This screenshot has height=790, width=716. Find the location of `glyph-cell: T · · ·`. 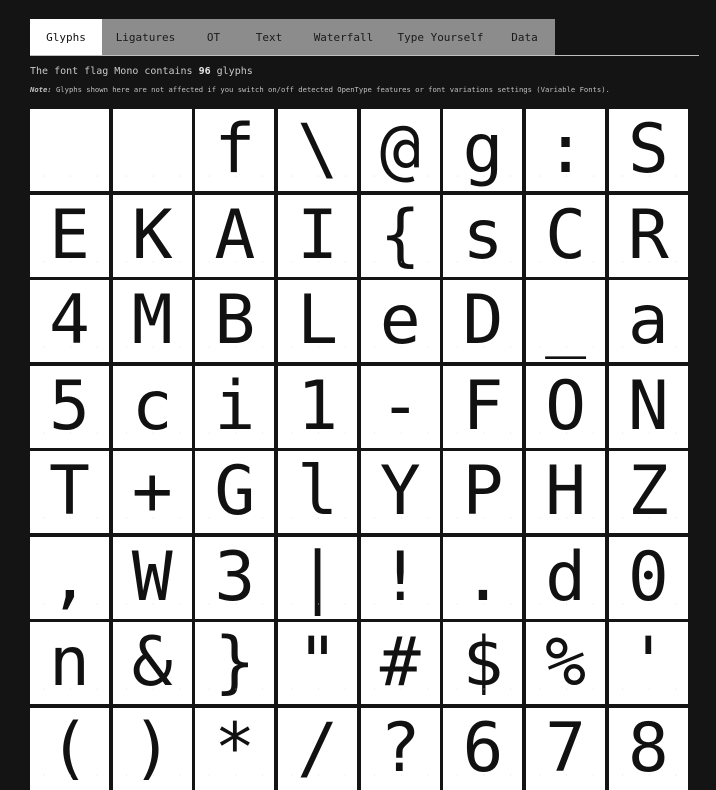

glyph-cell: T · · · is located at coordinates (69, 492).